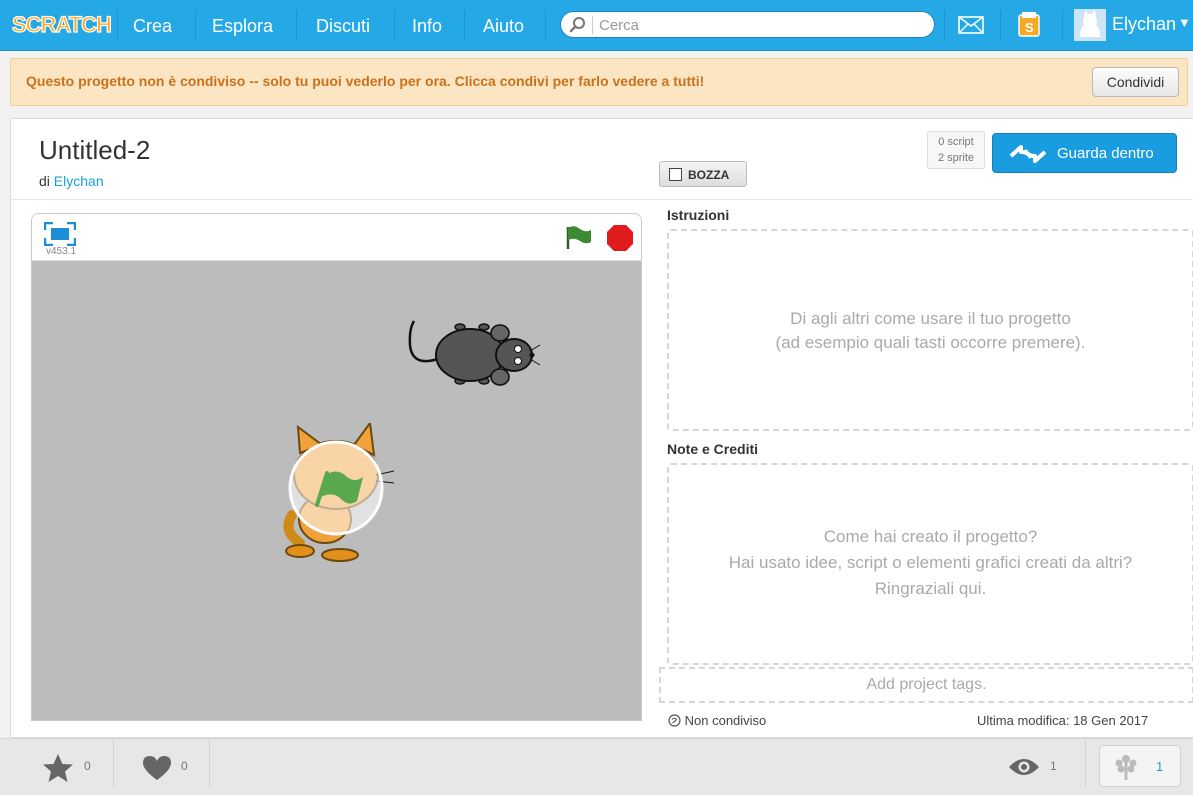 The height and width of the screenshot is (795, 1193). Describe the element at coordinates (94, 150) in the screenshot. I see `project-title: Untitled-2` at that location.